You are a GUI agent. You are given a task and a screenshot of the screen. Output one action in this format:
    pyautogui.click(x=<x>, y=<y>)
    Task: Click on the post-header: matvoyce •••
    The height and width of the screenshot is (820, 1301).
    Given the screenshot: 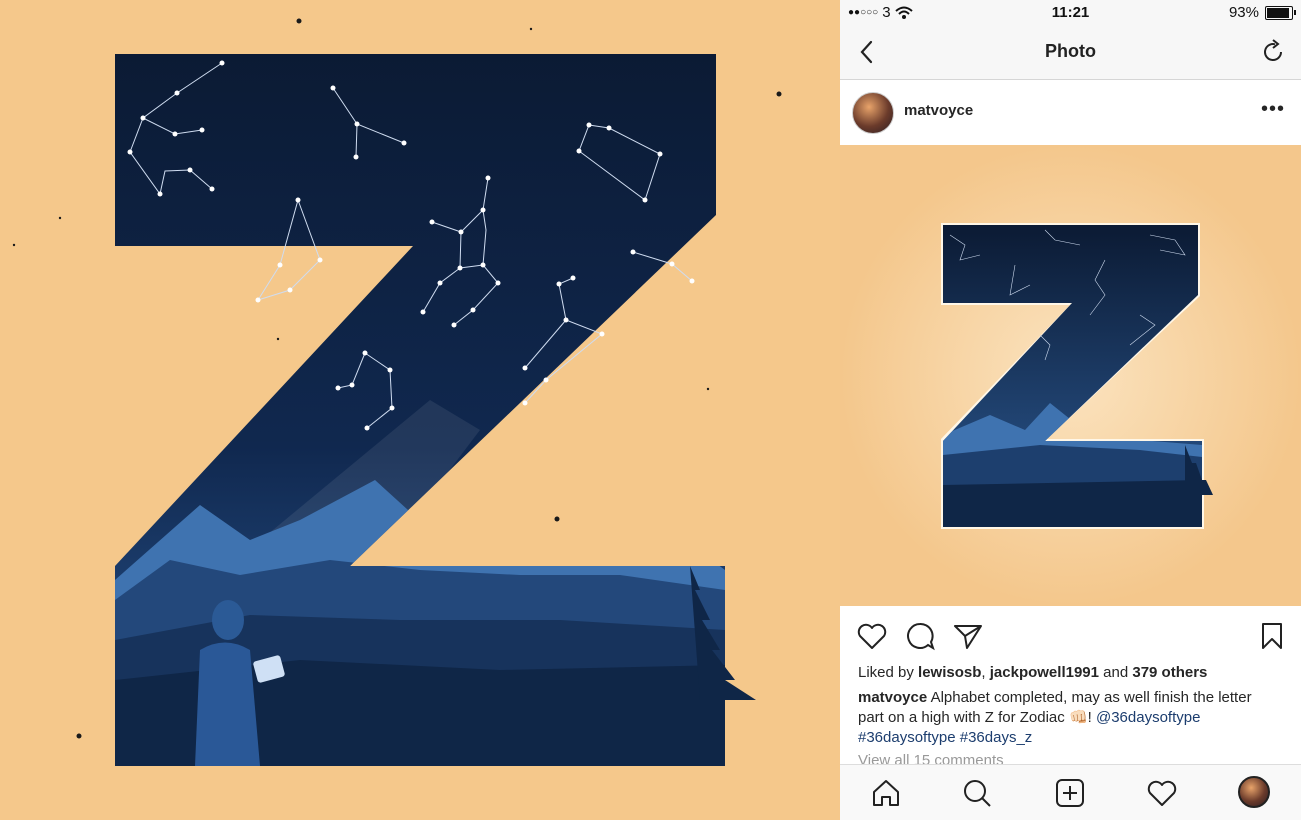 What is the action you would take?
    pyautogui.click(x=1070, y=112)
    